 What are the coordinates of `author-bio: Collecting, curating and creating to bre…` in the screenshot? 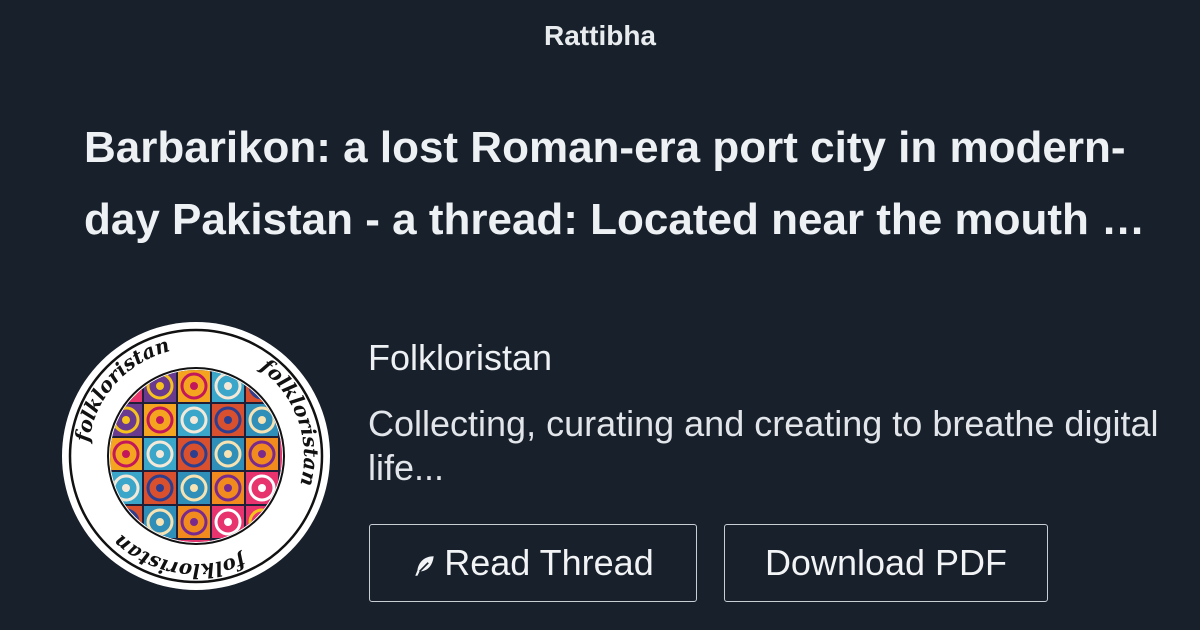 It's located at (763, 445).